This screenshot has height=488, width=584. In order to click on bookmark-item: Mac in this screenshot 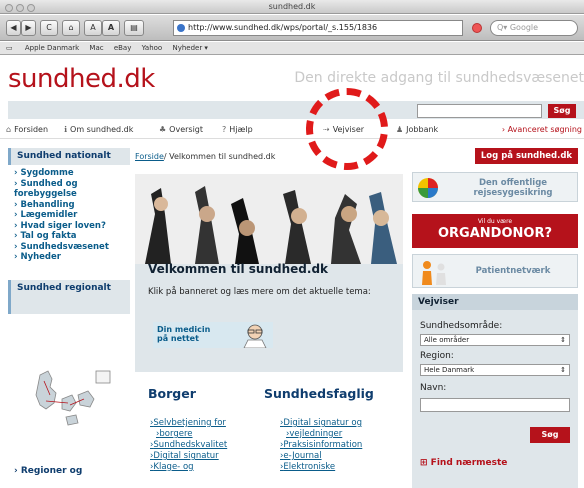, I will do `click(96, 48)`.